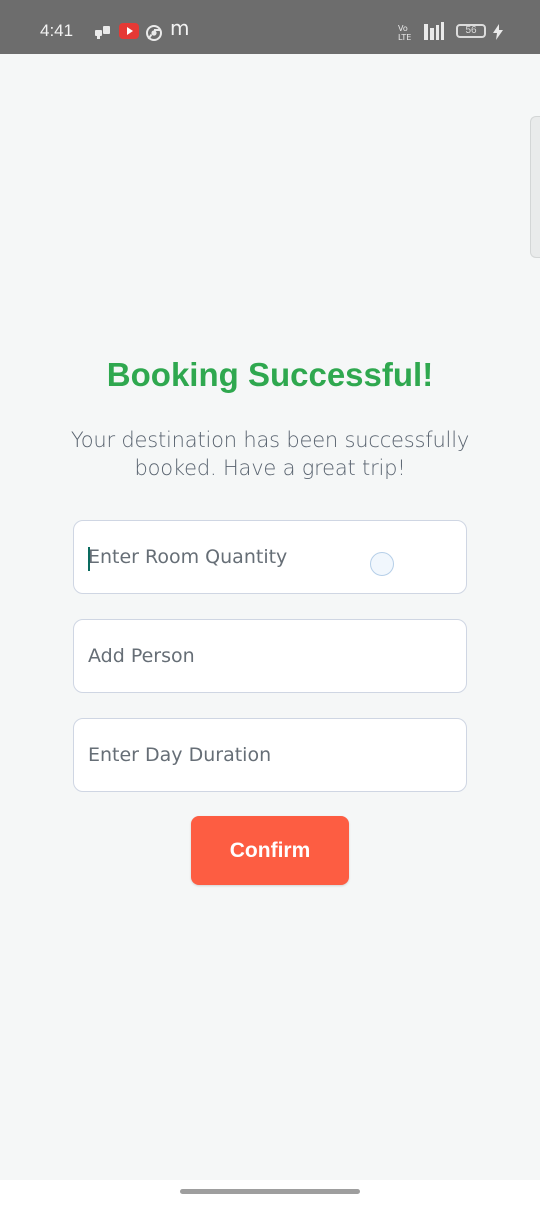 This screenshot has width=540, height=1206. Describe the element at coordinates (180, 28) in the screenshot. I see `m-app-icon: m` at that location.